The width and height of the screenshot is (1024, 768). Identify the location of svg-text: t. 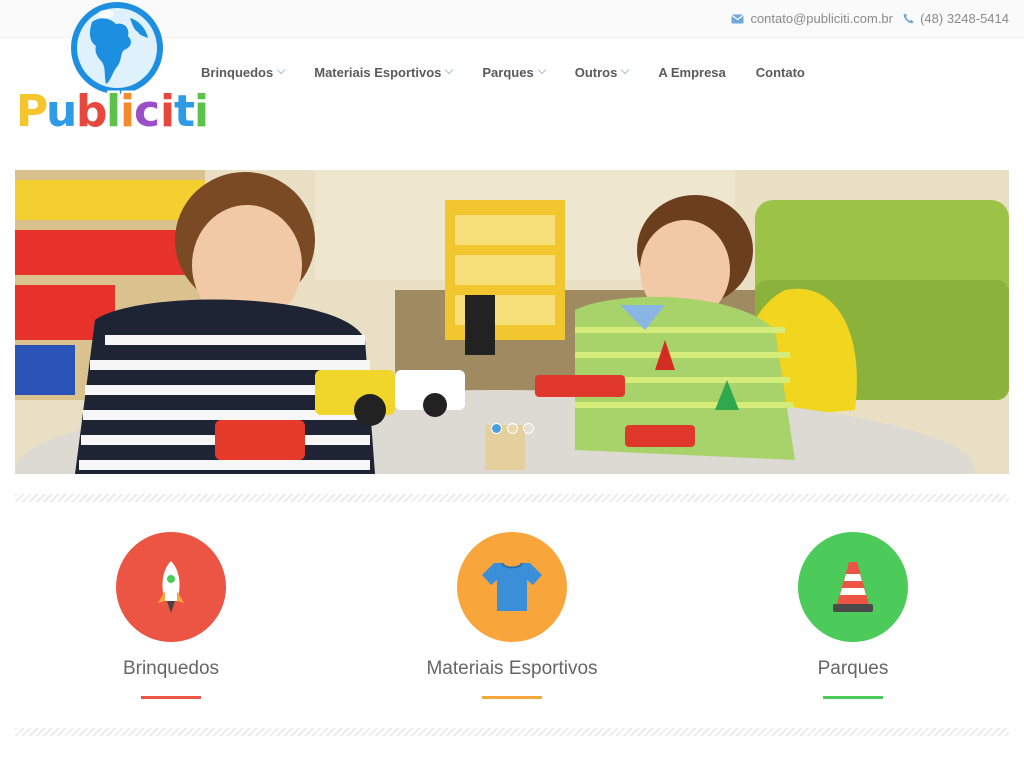
(184, 111).